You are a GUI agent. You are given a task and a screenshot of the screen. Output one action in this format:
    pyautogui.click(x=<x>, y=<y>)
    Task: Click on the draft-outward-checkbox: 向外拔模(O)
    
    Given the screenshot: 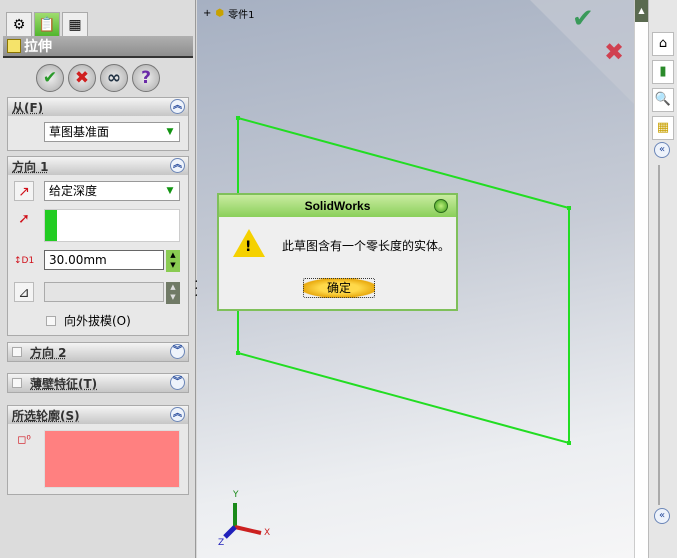 What is the action you would take?
    pyautogui.click(x=88, y=320)
    